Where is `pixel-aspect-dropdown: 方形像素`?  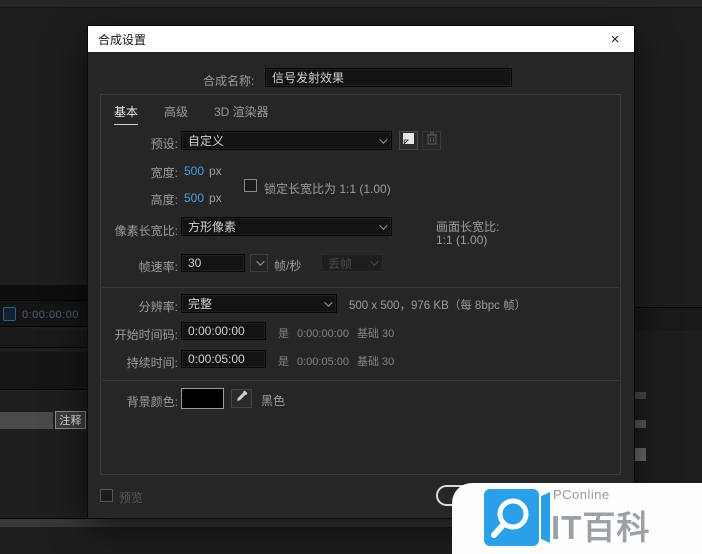
pixel-aspect-dropdown: 方形像素 is located at coordinates (286, 226).